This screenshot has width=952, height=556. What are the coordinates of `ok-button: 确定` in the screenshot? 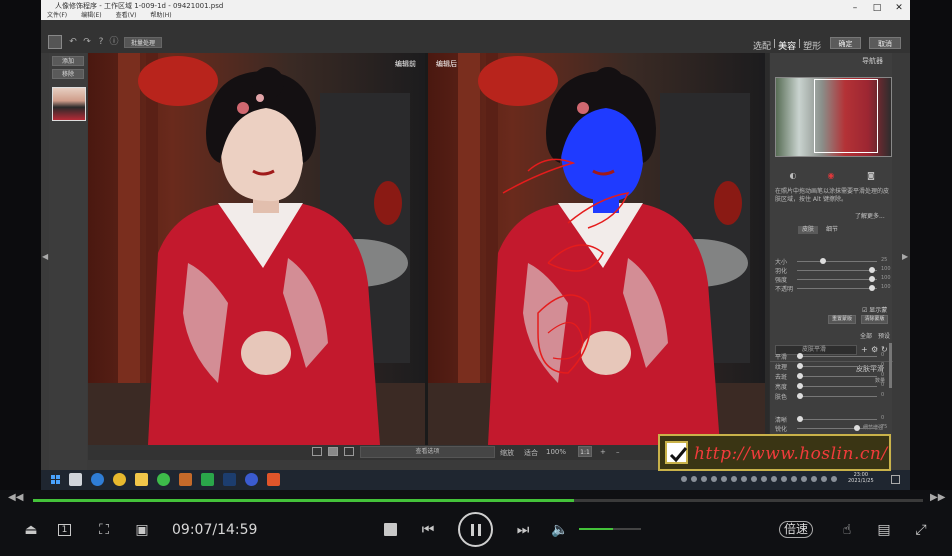 It's located at (845, 43).